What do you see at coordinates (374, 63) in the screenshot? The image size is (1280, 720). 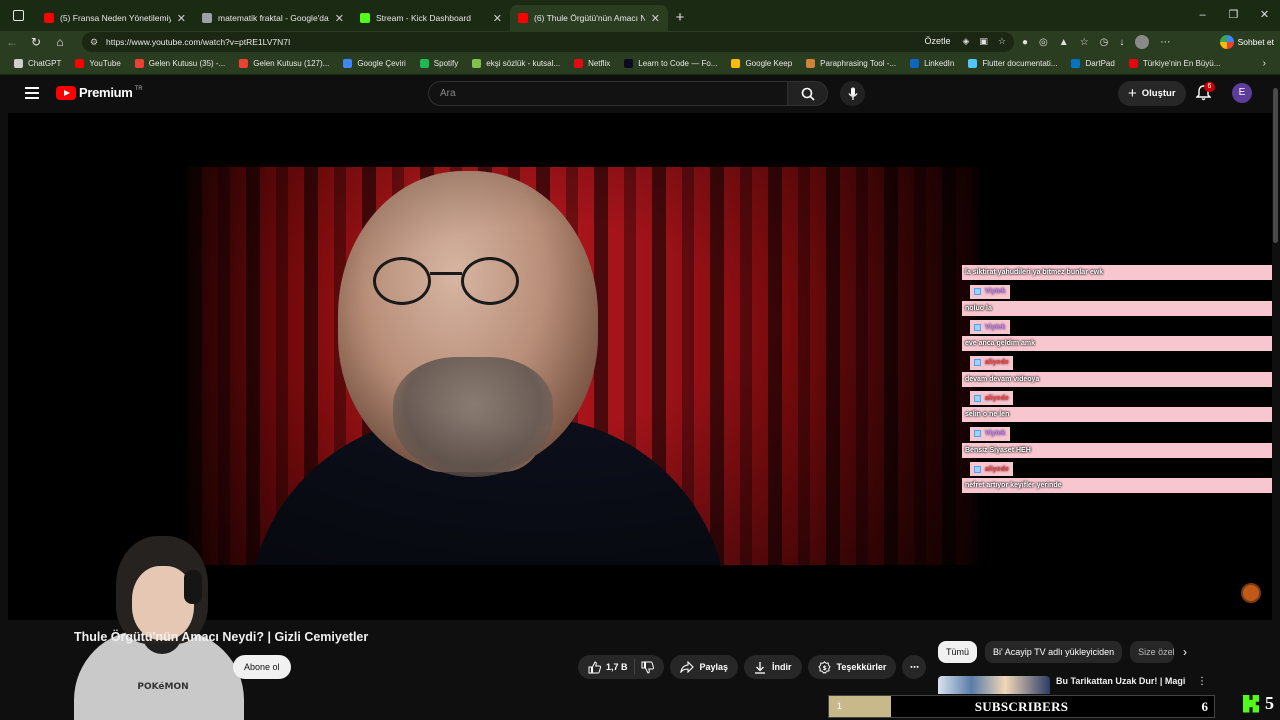 I see `bookmark-item: Google Çeviri` at bounding box center [374, 63].